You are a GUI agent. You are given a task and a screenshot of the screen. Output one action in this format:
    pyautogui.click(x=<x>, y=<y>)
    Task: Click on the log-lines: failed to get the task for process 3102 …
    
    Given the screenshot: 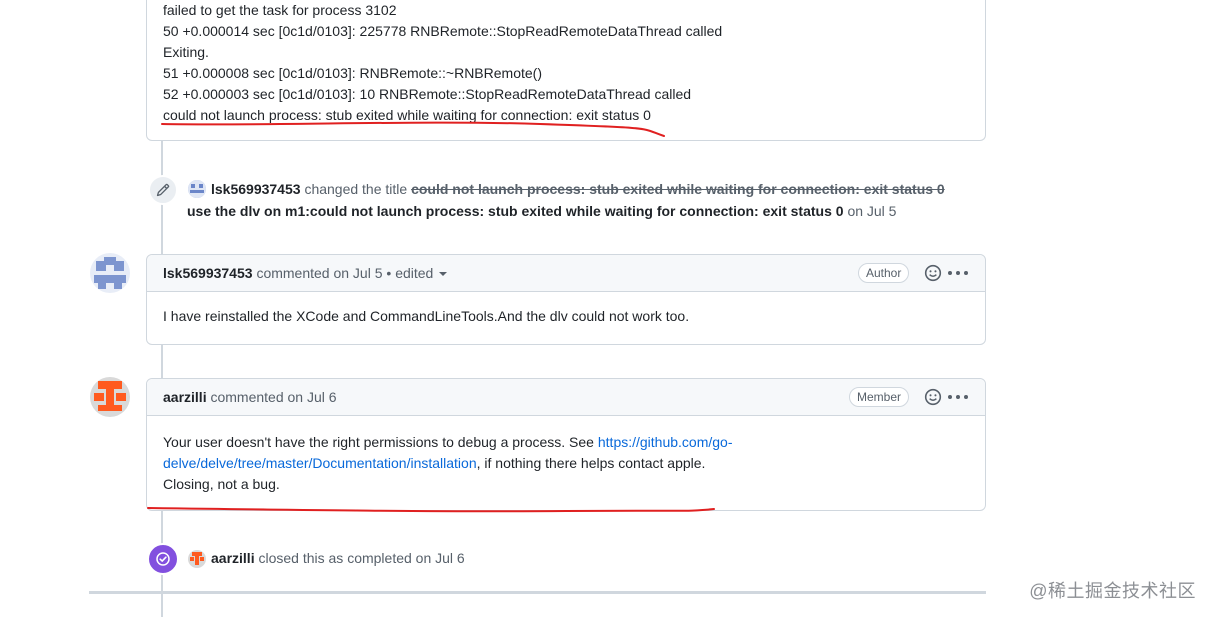 What is the action you would take?
    pyautogui.click(x=442, y=63)
    